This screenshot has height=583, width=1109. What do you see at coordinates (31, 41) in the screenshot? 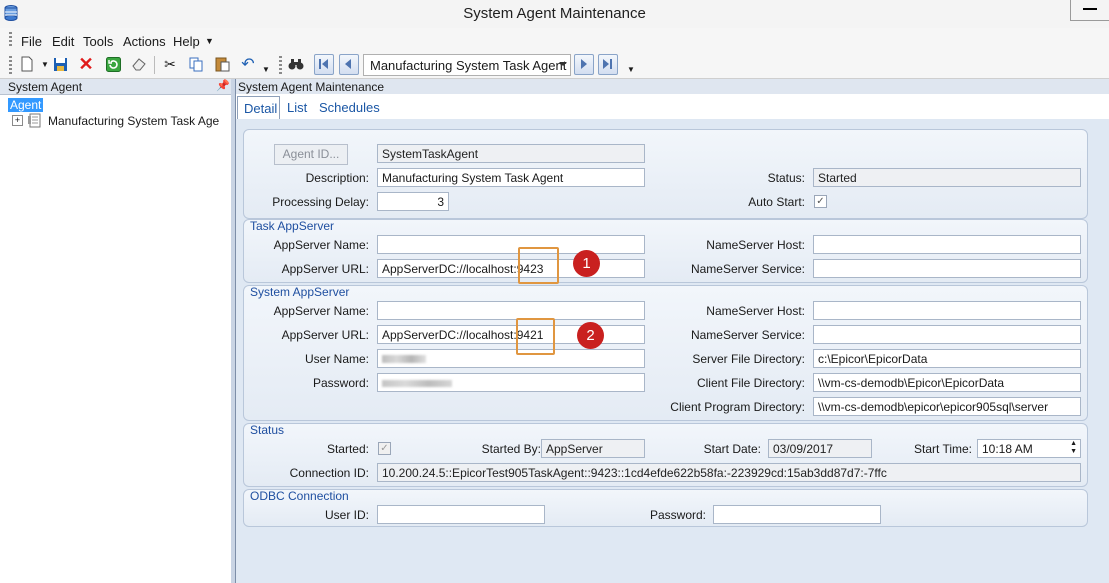
I see `menu-file: File` at bounding box center [31, 41].